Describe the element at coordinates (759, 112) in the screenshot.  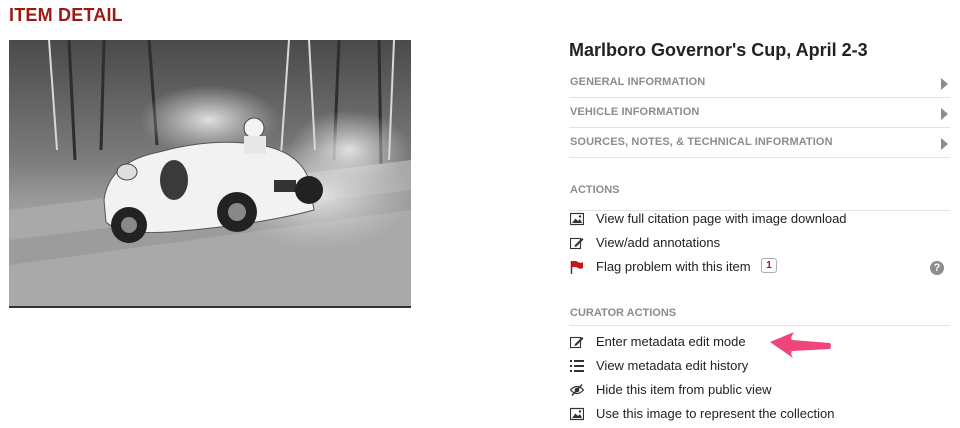
I see `section-vehicle-information: VEHICLE INFORMATION` at that location.